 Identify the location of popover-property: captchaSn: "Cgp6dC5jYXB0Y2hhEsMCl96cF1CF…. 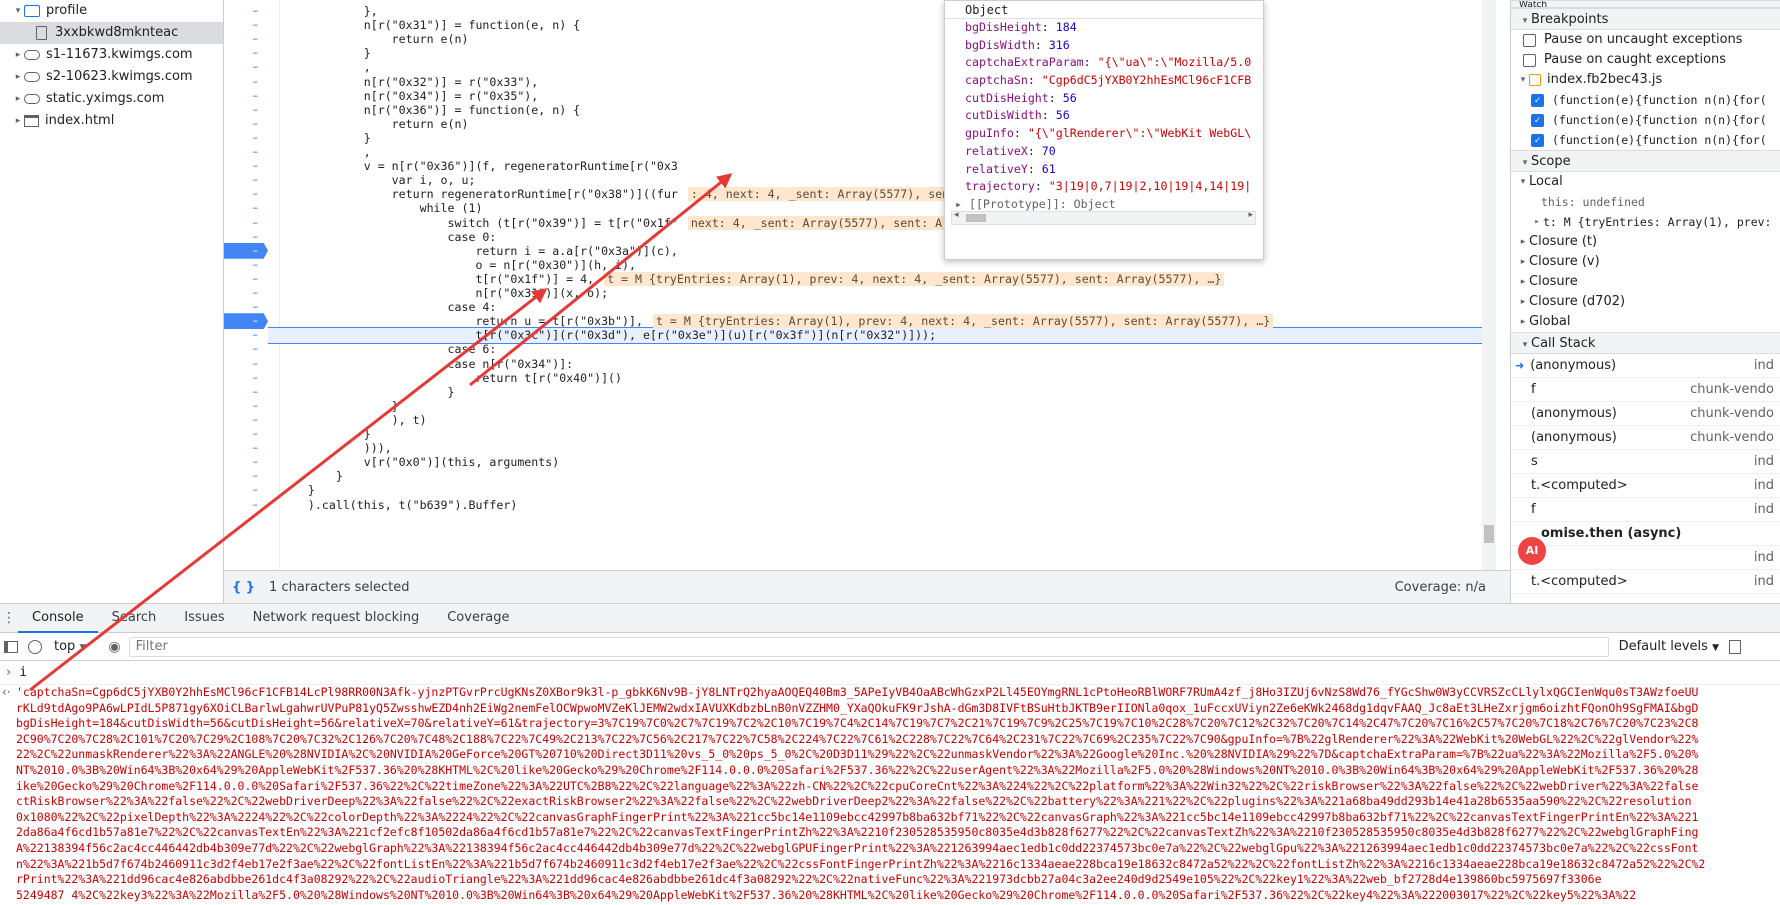
(1104, 81).